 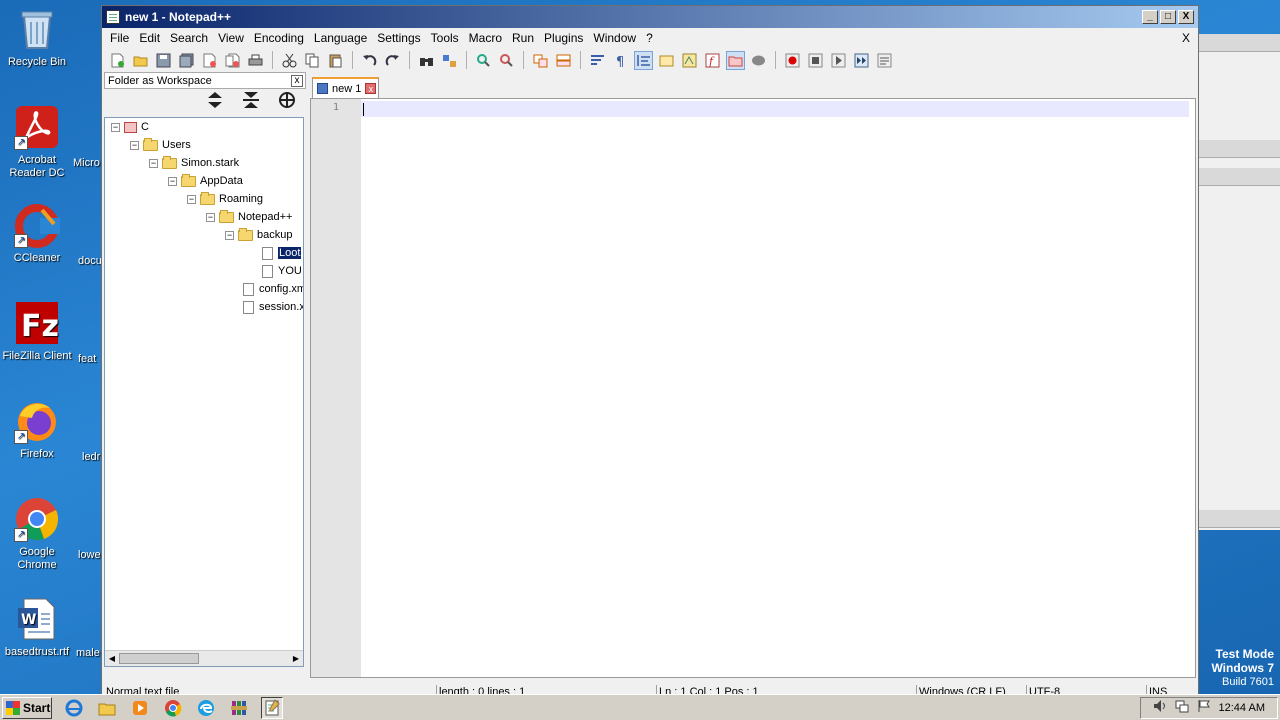 What do you see at coordinates (335, 60) in the screenshot?
I see `paste-icon` at bounding box center [335, 60].